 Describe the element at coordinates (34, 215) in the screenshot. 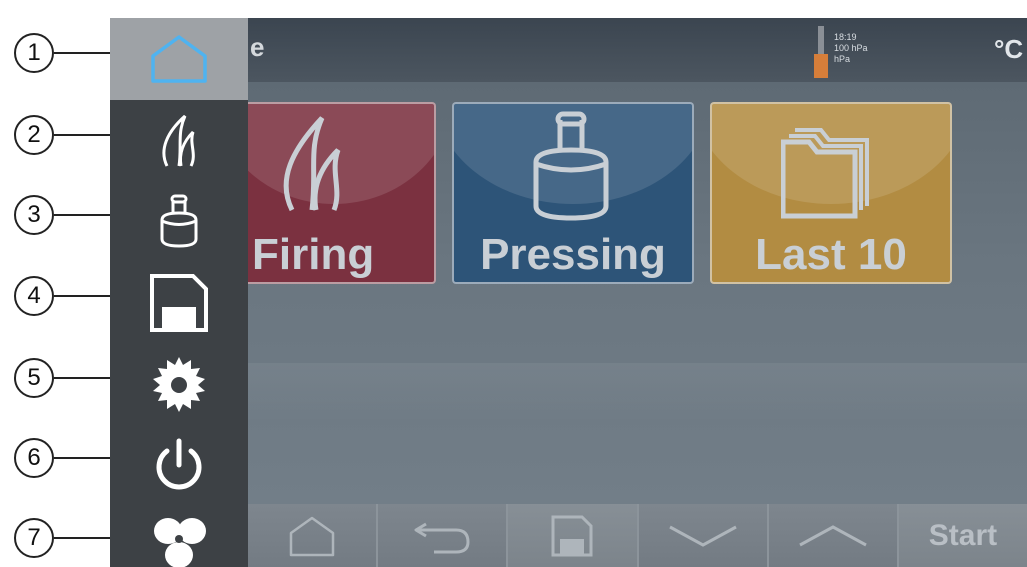

I see `callout-number: 3` at that location.